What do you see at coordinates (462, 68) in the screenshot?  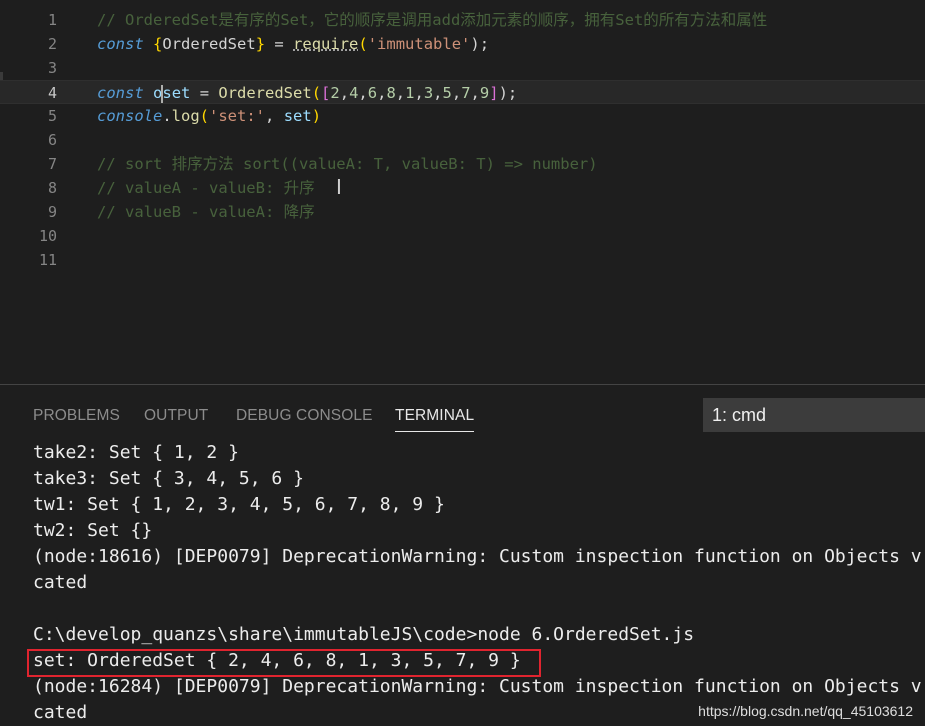 I see `code-line-3: 3` at bounding box center [462, 68].